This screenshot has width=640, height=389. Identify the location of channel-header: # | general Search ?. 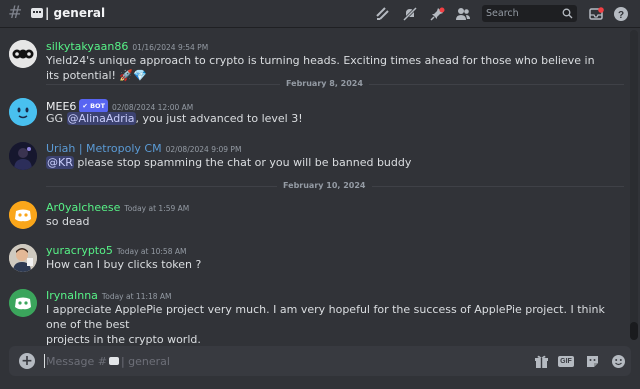
(320, 14).